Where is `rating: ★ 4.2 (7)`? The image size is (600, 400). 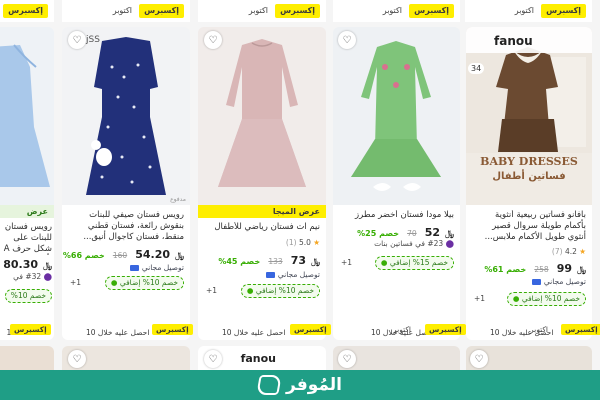
rating: ★ 4.2 (7) is located at coordinates (569, 251).